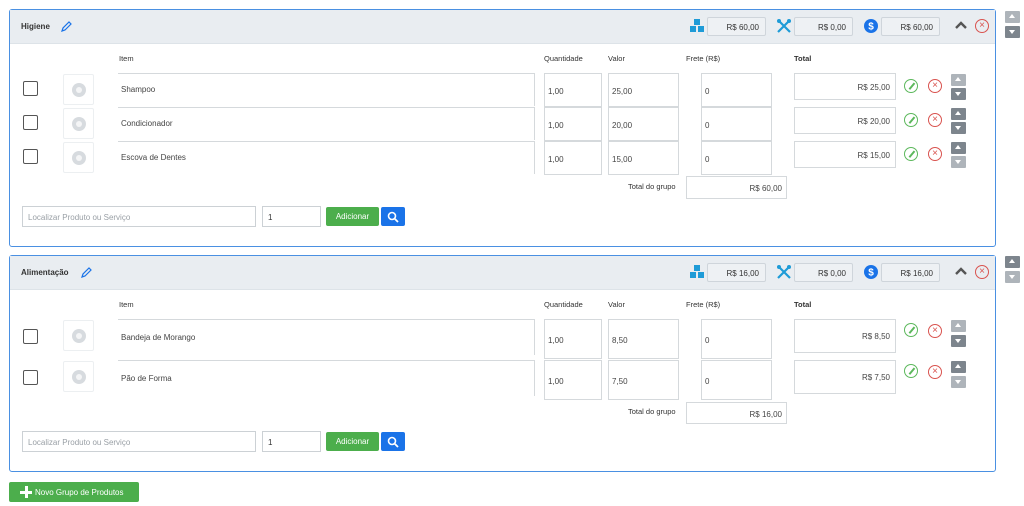 The width and height of the screenshot is (1024, 506). What do you see at coordinates (643, 339) in the screenshot?
I see `valor-field: 8,50` at bounding box center [643, 339].